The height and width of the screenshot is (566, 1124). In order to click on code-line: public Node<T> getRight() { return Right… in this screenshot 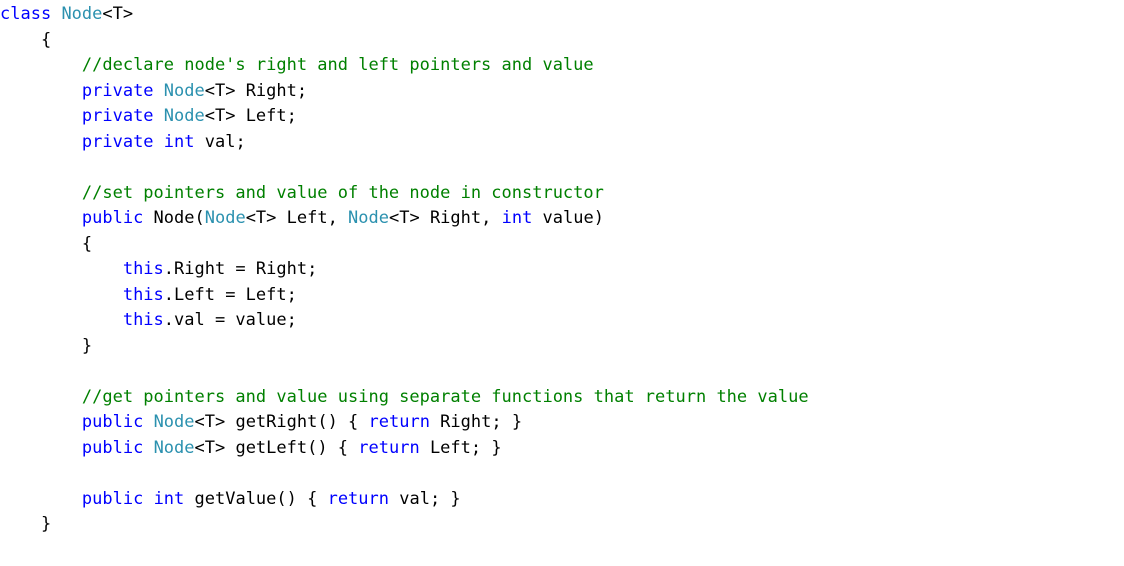, I will do `click(562, 423)`.